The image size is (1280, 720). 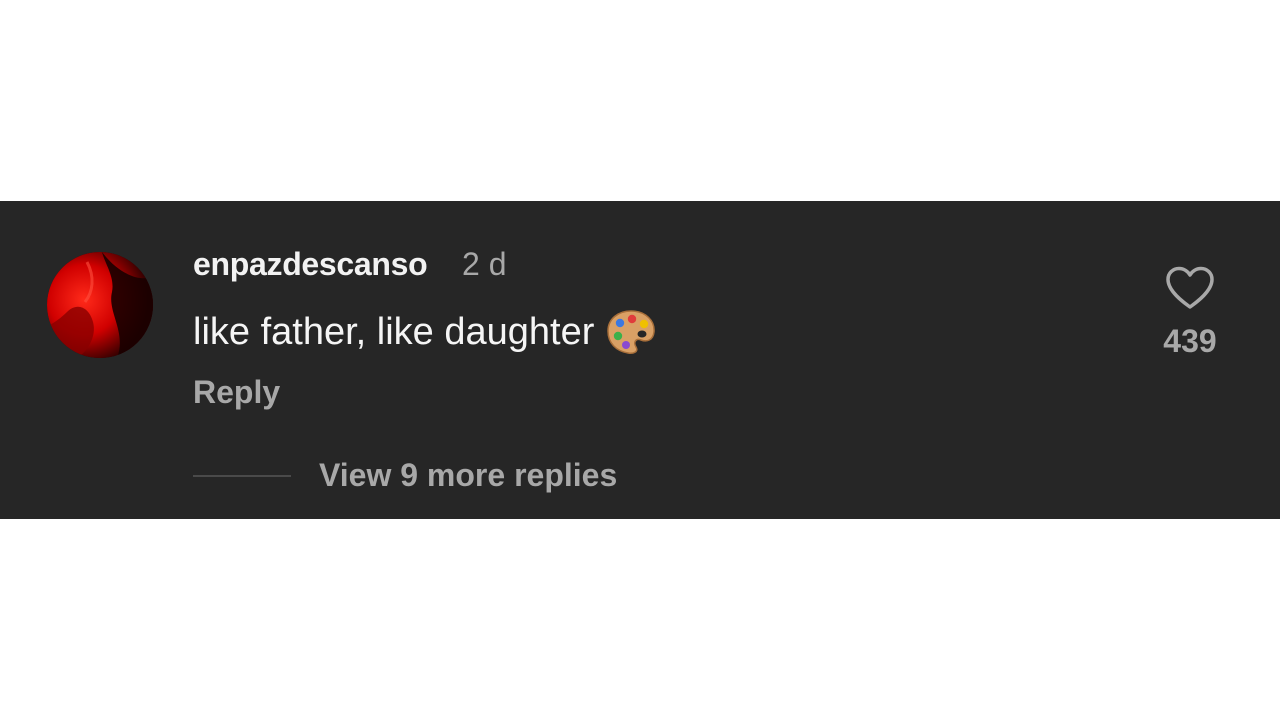 I want to click on replies-divider, so click(x=242, y=476).